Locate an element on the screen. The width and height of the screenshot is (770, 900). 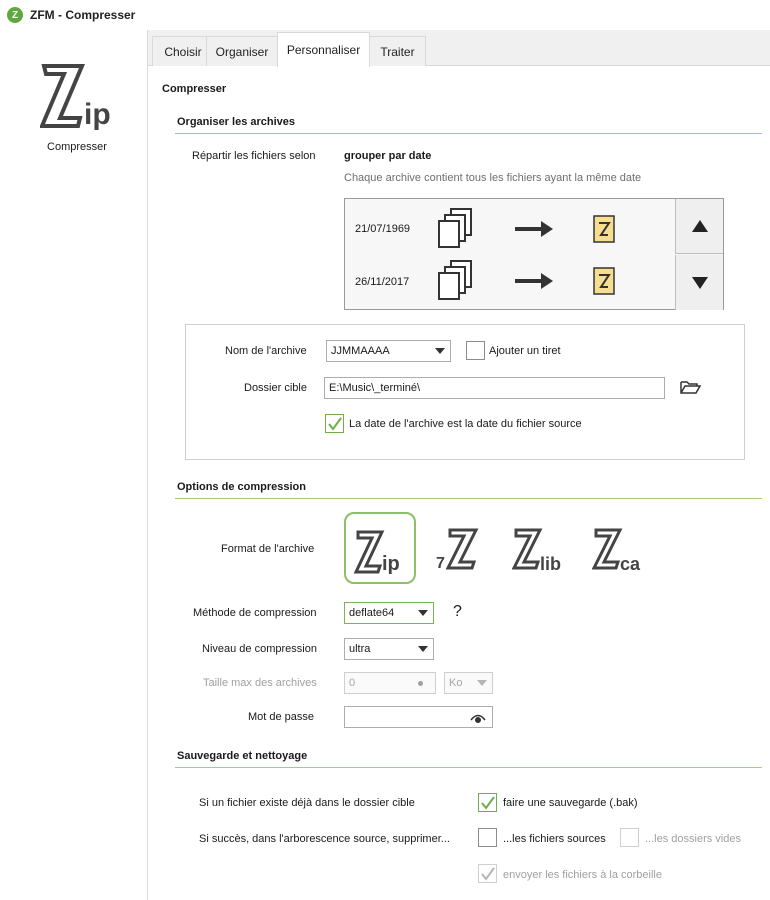
move-down-button is located at coordinates (699, 282).